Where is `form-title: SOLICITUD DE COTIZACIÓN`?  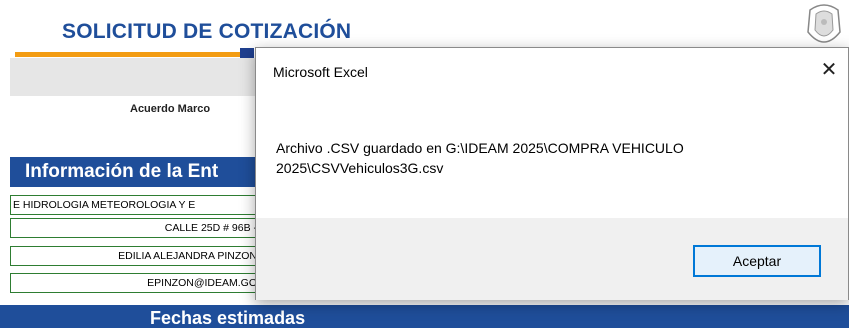 form-title: SOLICITUD DE COTIZACIÓN is located at coordinates (207, 31).